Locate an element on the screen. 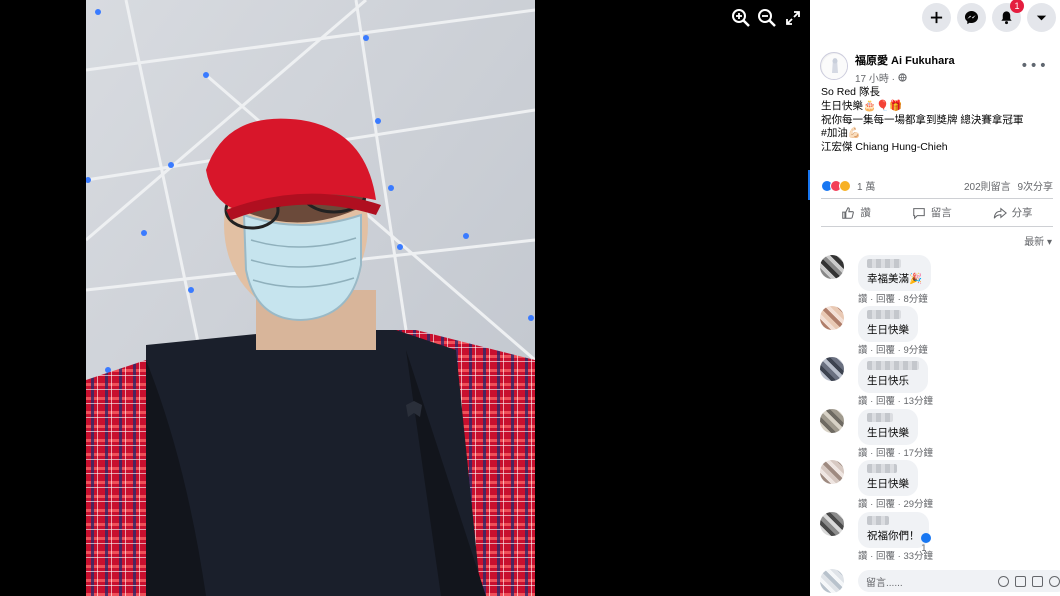 Image resolution: width=1060 pixels, height=596 pixels. author-name: 福原愛 Ai Fukuhara is located at coordinates (905, 60).